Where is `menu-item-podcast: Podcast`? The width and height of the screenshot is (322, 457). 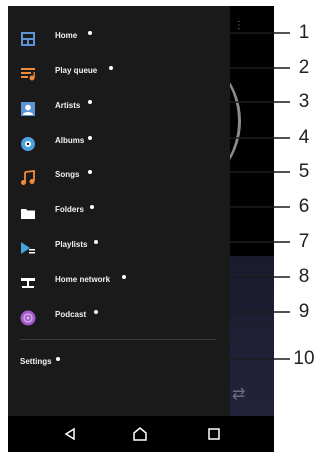 menu-item-podcast: Podcast is located at coordinates (119, 318).